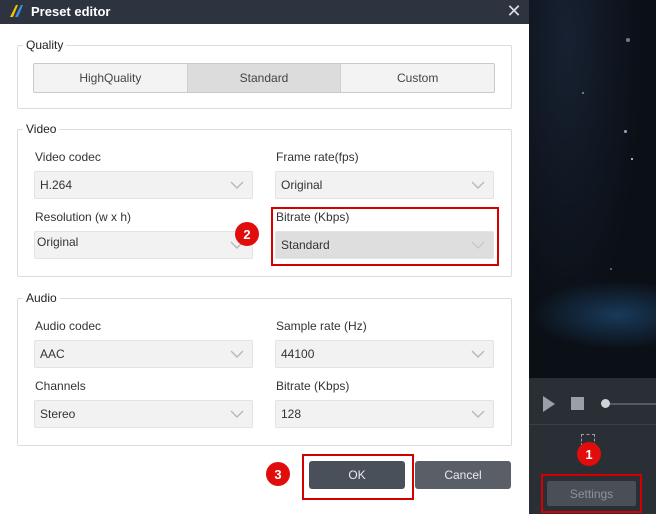 The height and width of the screenshot is (514, 656). I want to click on video-legend: Video, so click(41, 129).